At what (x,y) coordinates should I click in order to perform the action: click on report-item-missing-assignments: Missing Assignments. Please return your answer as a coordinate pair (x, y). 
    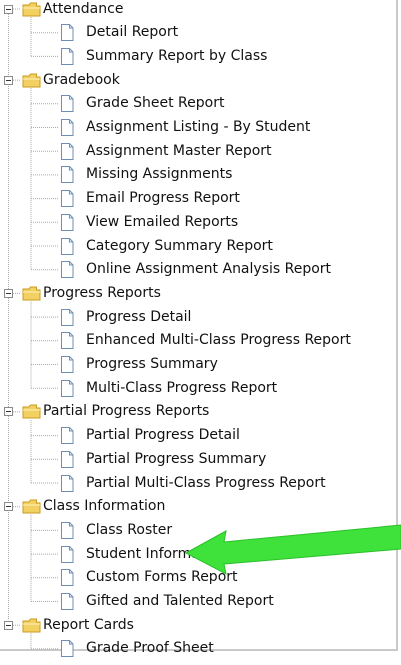
    Looking at the image, I should click on (199, 174).